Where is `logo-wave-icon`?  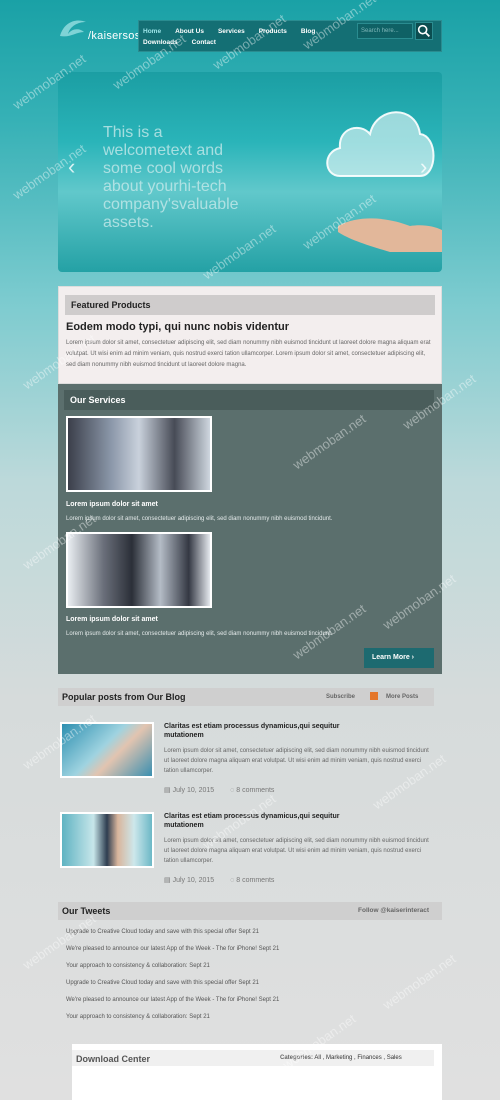 logo-wave-icon is located at coordinates (73, 28).